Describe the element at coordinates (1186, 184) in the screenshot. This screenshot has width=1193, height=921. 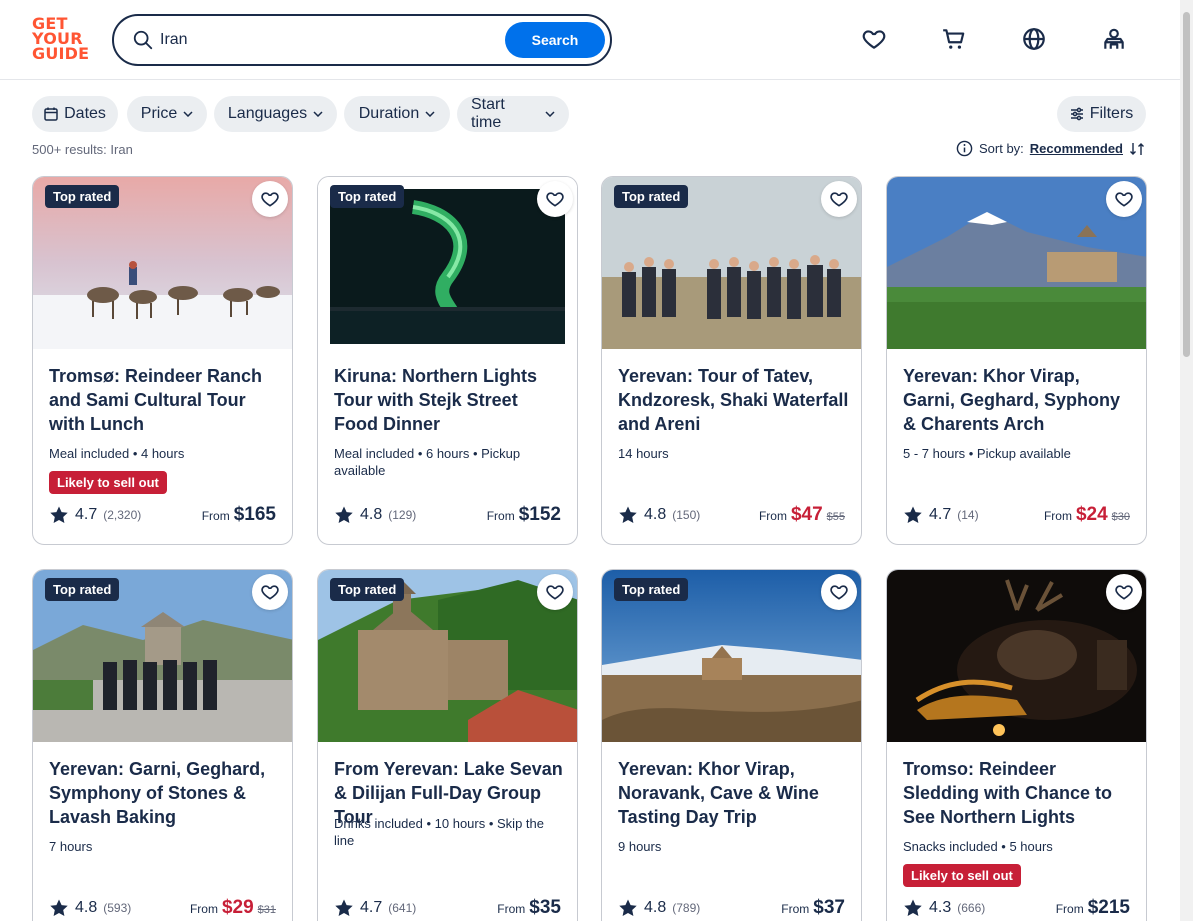
I see `scrollbar-thumb` at that location.